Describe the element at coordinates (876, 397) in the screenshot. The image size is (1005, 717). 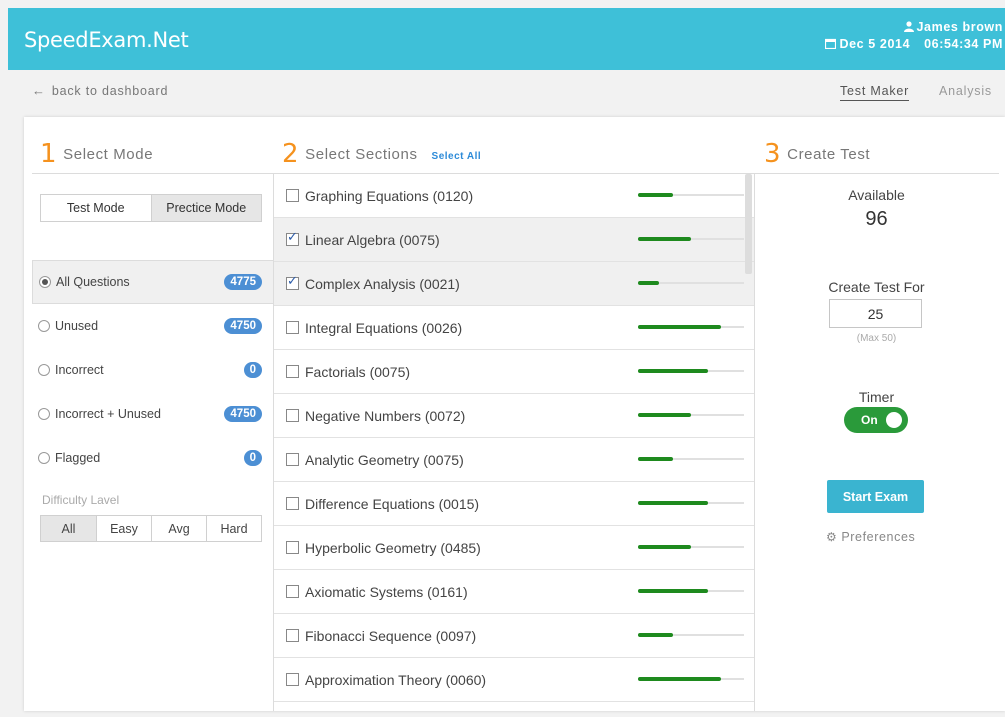
I see `timer-label: Timer` at that location.